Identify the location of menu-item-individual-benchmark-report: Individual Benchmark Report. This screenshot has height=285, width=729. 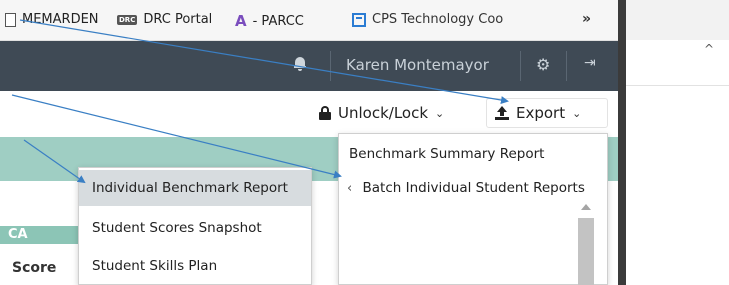
(195, 188).